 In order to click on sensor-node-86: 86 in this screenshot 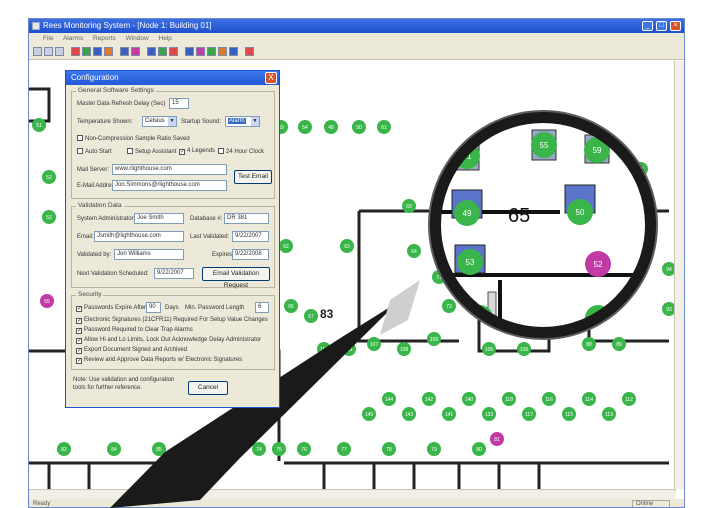, I will do `click(209, 449)`.